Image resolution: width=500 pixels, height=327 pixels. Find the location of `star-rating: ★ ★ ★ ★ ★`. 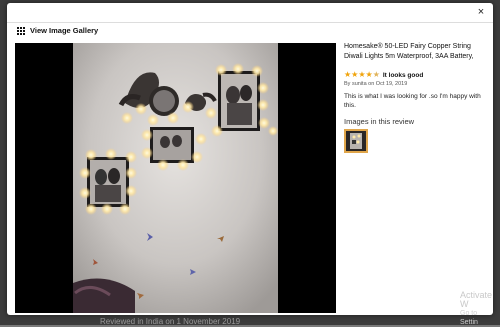

star-rating: ★ ★ ★ ★ ★ is located at coordinates (362, 75).